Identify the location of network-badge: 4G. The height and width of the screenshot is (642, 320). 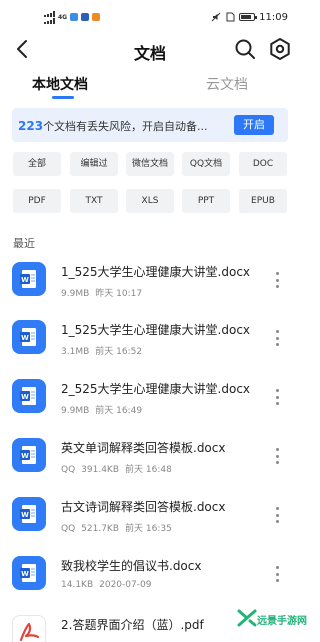
(63, 17).